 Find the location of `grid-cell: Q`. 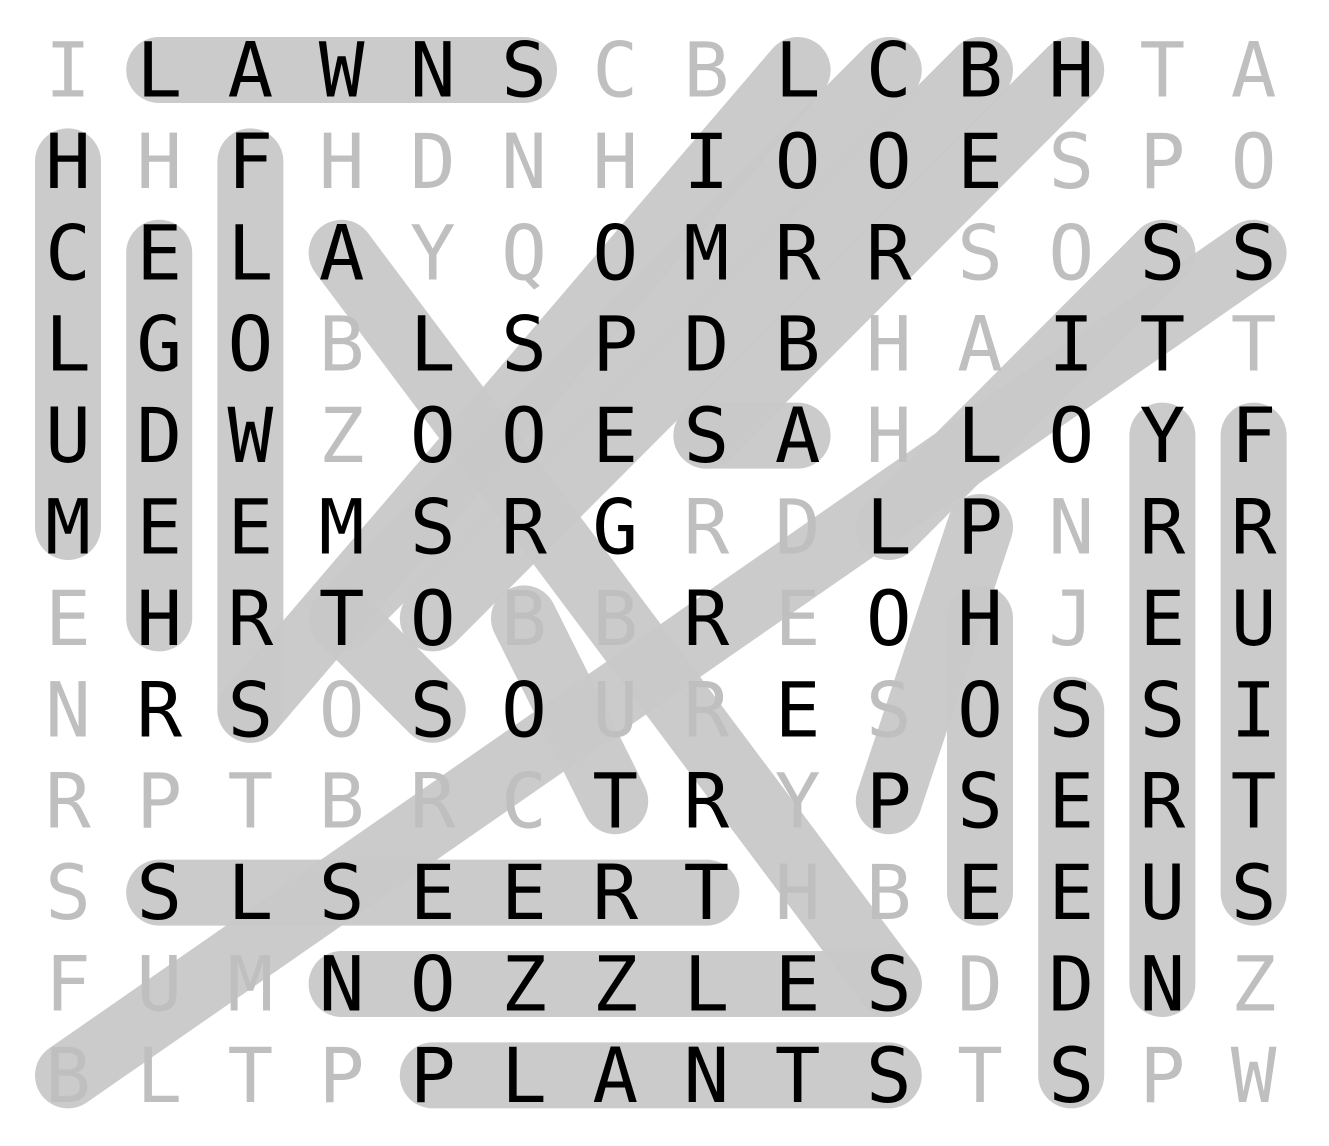

grid-cell: Q is located at coordinates (524, 252).